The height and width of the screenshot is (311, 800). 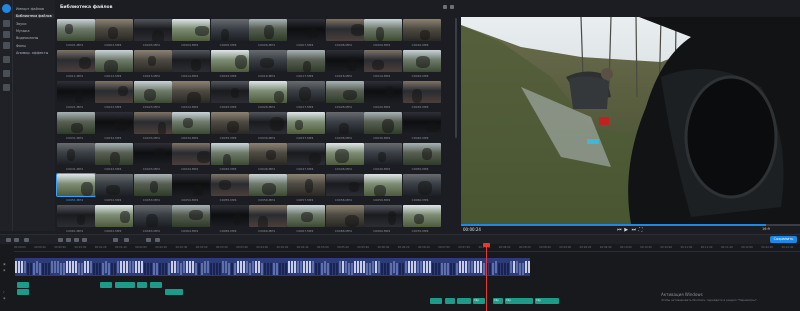 I want to click on media-thumbnail: C0042.MP4, so click(x=114, y=159).